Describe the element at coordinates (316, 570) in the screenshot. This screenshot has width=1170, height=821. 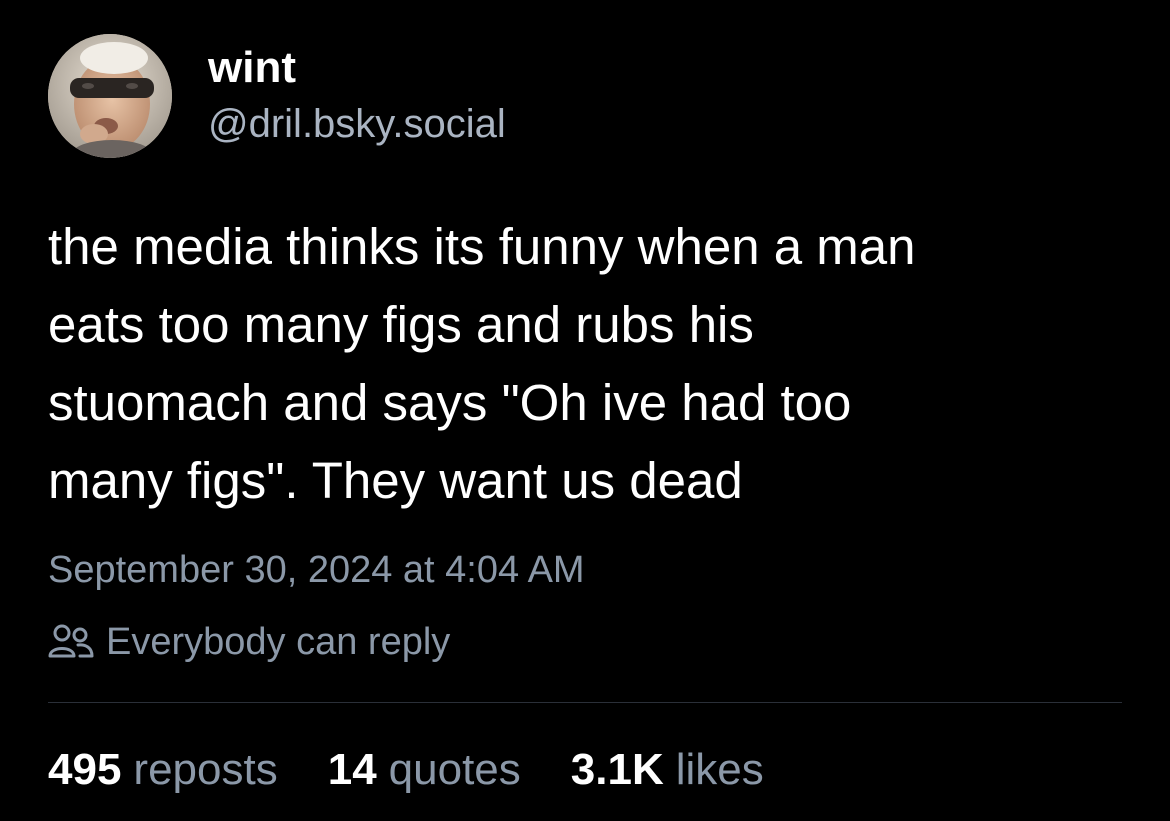
I see `post-timestamp: September 30, 2024 at 4:04 AM` at that location.